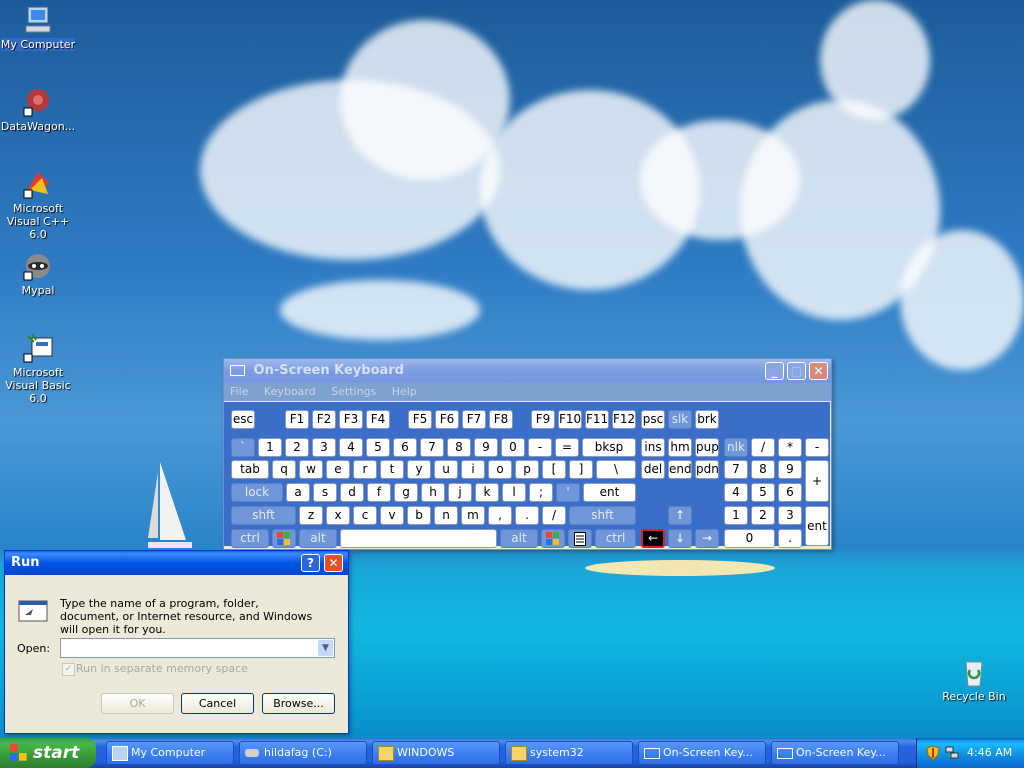 Image resolution: width=1024 pixels, height=768 pixels. I want to click on ok-button: OK, so click(137, 703).